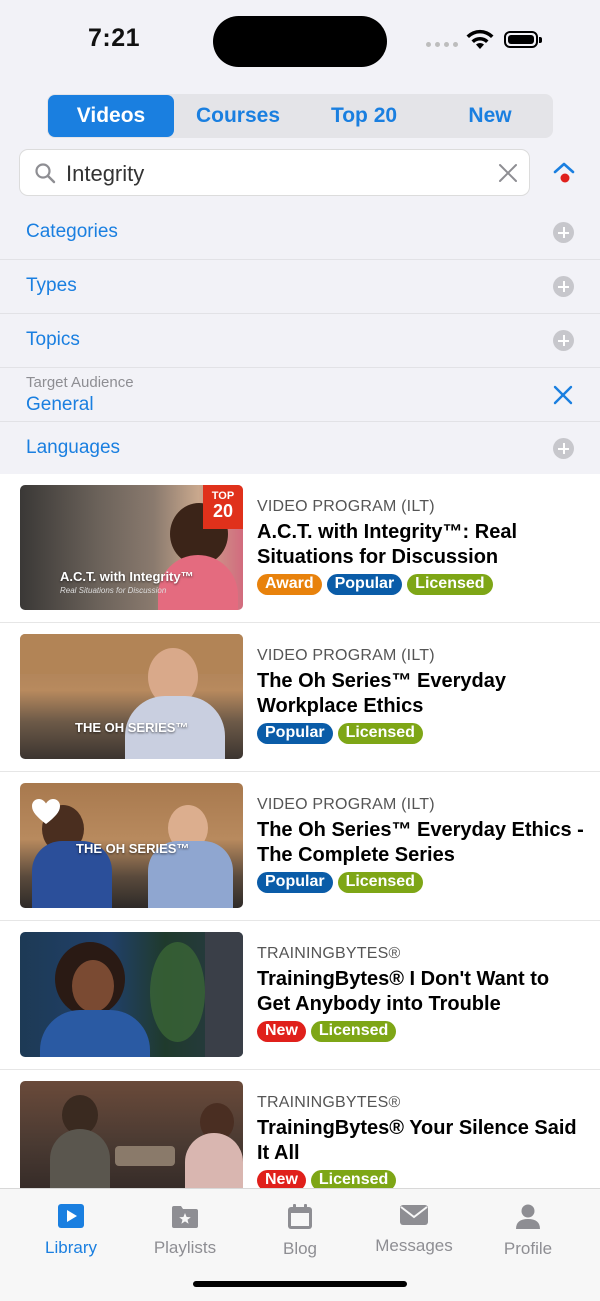 This screenshot has height=1301, width=600. Describe the element at coordinates (382, 693) in the screenshot. I see `item-title: The Oh Series™ Everyday Workplace Ethics` at that location.